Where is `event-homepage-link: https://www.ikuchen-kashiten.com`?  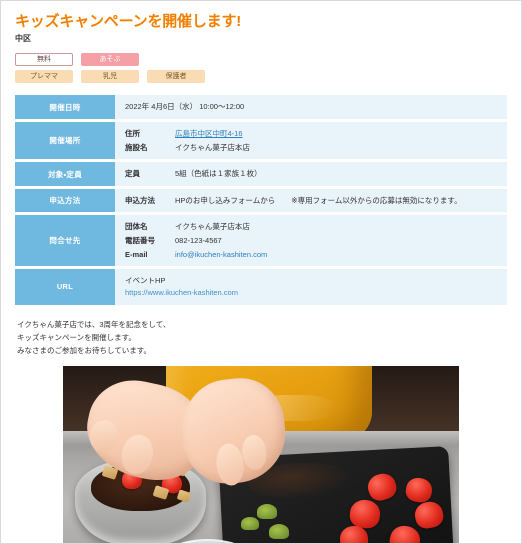 event-homepage-link: https://www.ikuchen-kashiten.com is located at coordinates (181, 292).